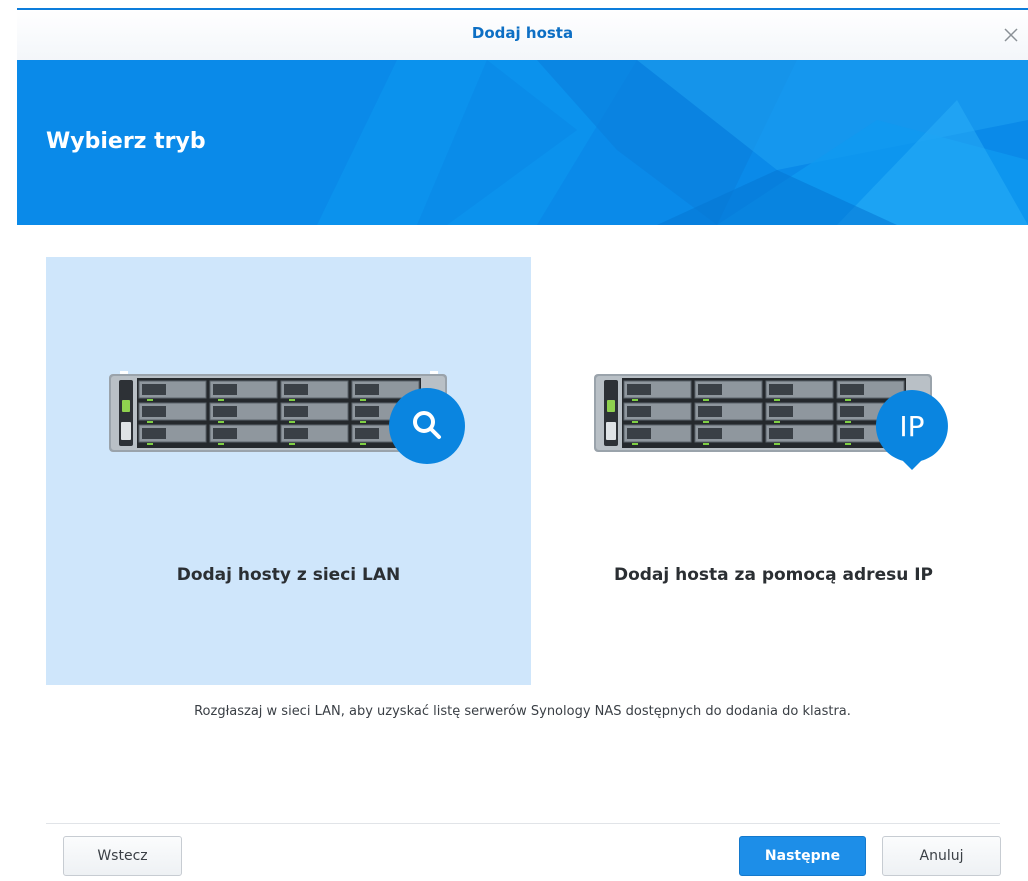  What do you see at coordinates (941, 856) in the screenshot?
I see `cancel-button: Anuluj` at bounding box center [941, 856].